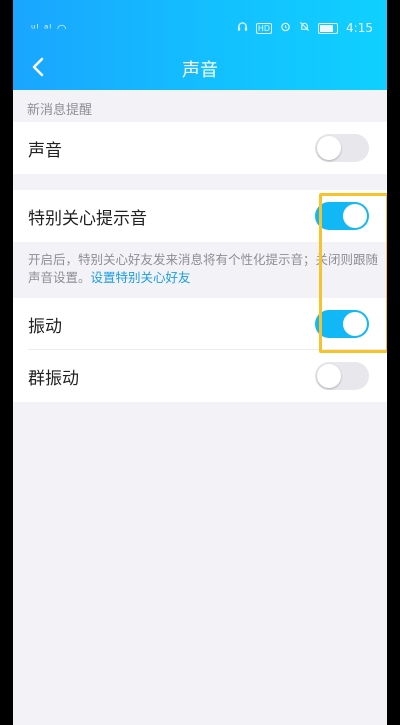  Describe the element at coordinates (200, 45) in the screenshot. I see `header-bar: ᵘᴵ ᵃᴵ ◠ HD 4:15 声音` at that location.